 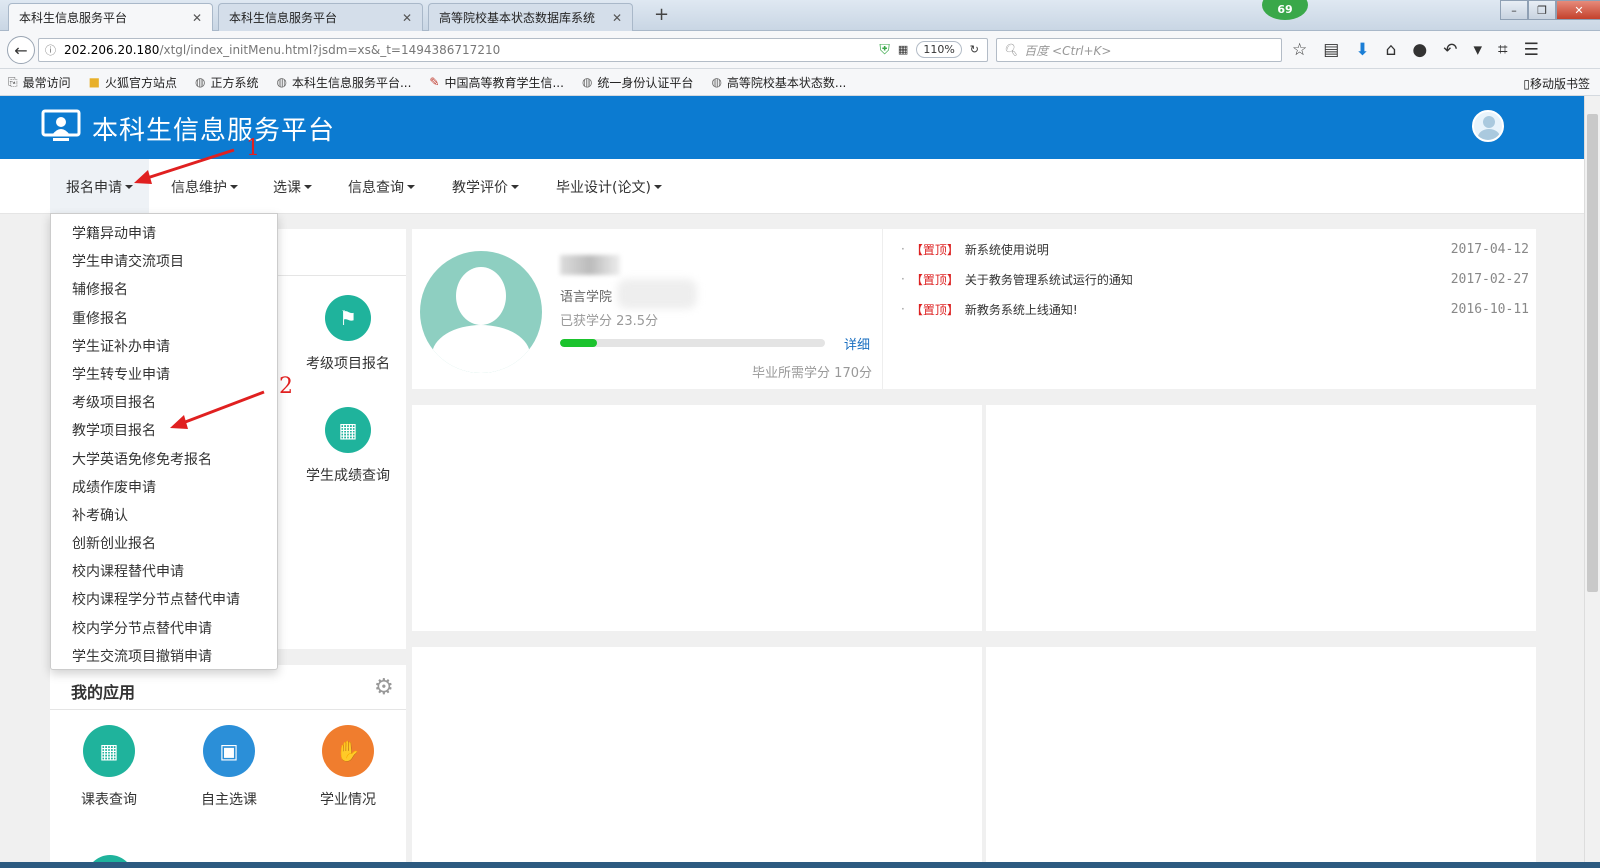 I want to click on monitor-logo-icon, so click(x=61, y=125).